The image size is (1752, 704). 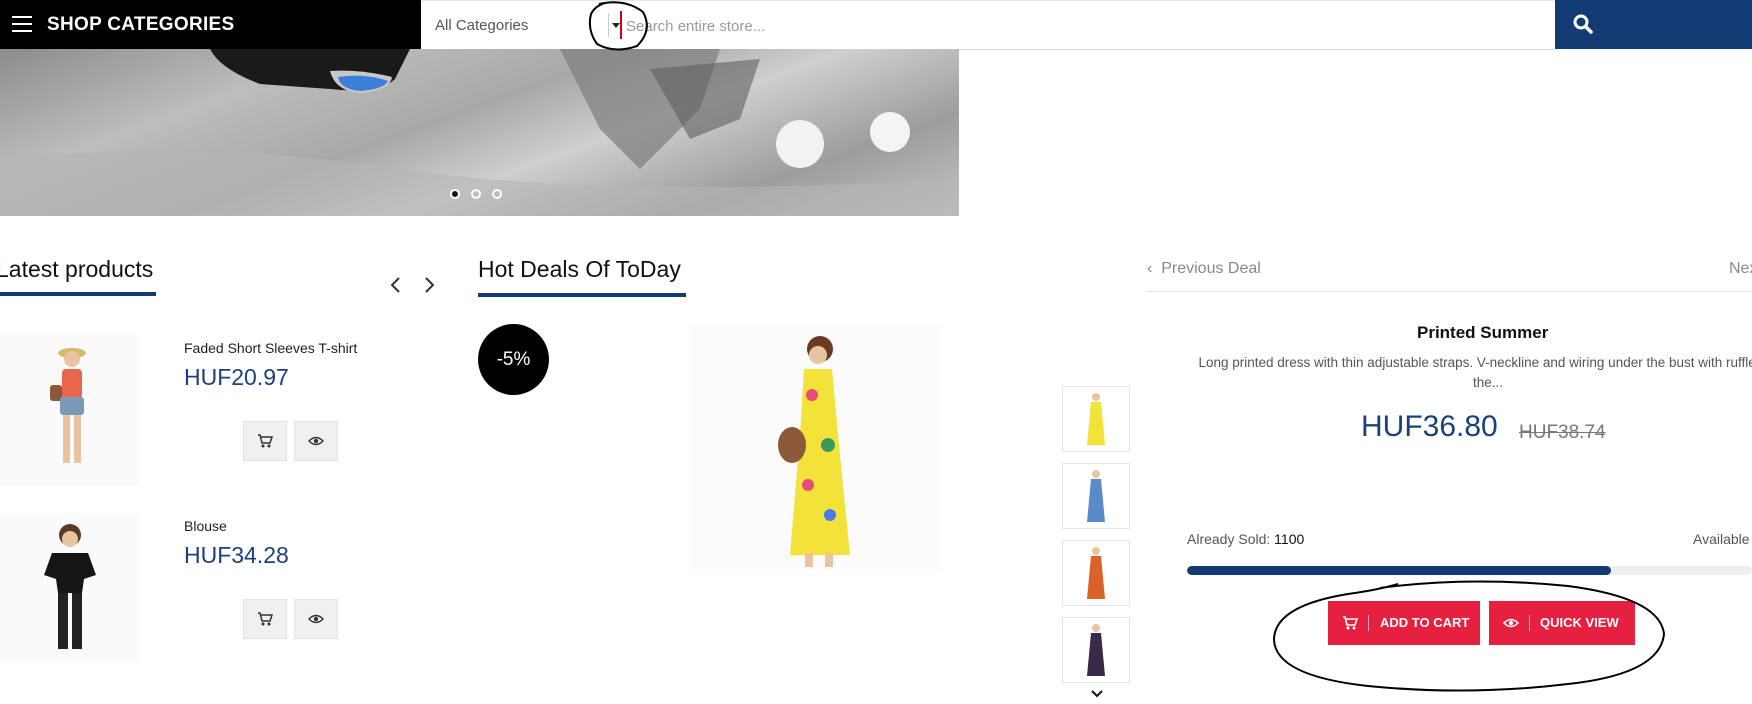 I want to click on hamburger-icon, so click(x=22, y=24).